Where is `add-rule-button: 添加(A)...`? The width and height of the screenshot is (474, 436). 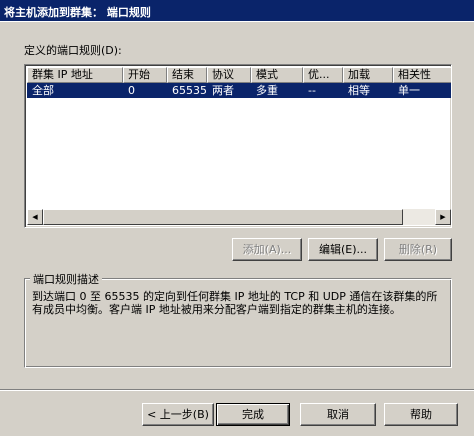
add-rule-button: 添加(A)... is located at coordinates (267, 249).